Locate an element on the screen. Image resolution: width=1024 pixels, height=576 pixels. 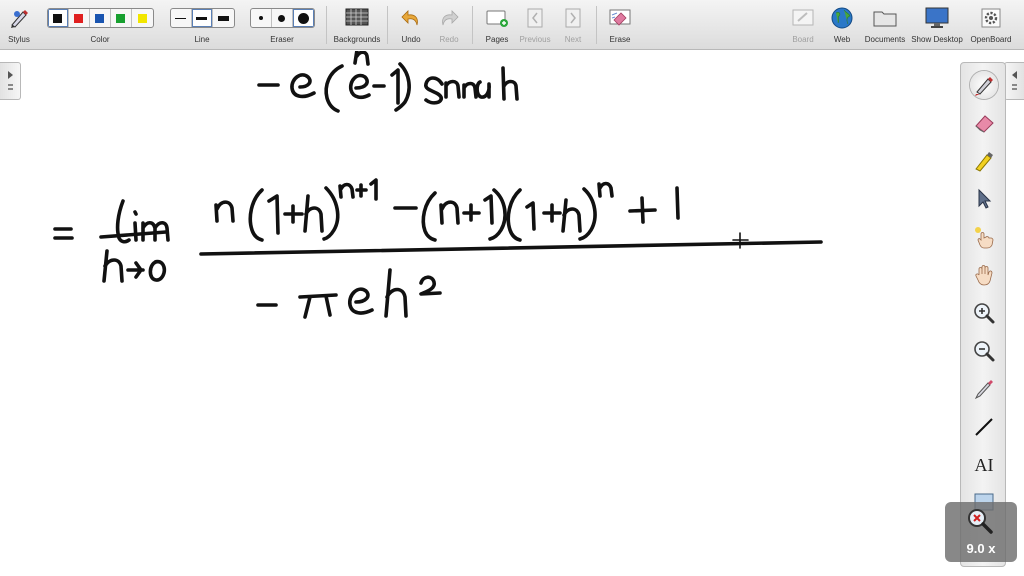
next-page-button: Next is located at coordinates (573, 25).